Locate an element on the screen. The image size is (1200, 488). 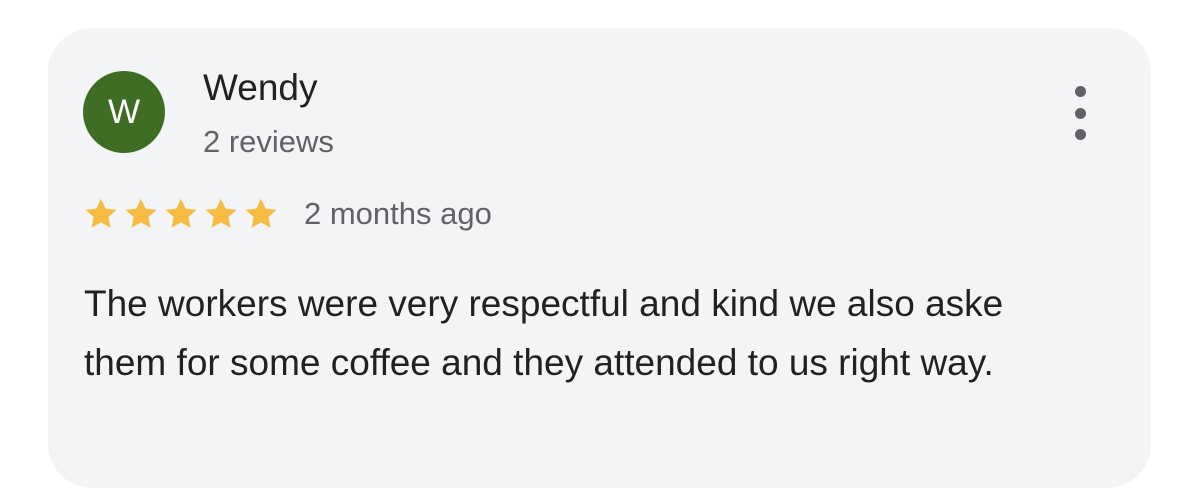
avatar: W is located at coordinates (124, 112).